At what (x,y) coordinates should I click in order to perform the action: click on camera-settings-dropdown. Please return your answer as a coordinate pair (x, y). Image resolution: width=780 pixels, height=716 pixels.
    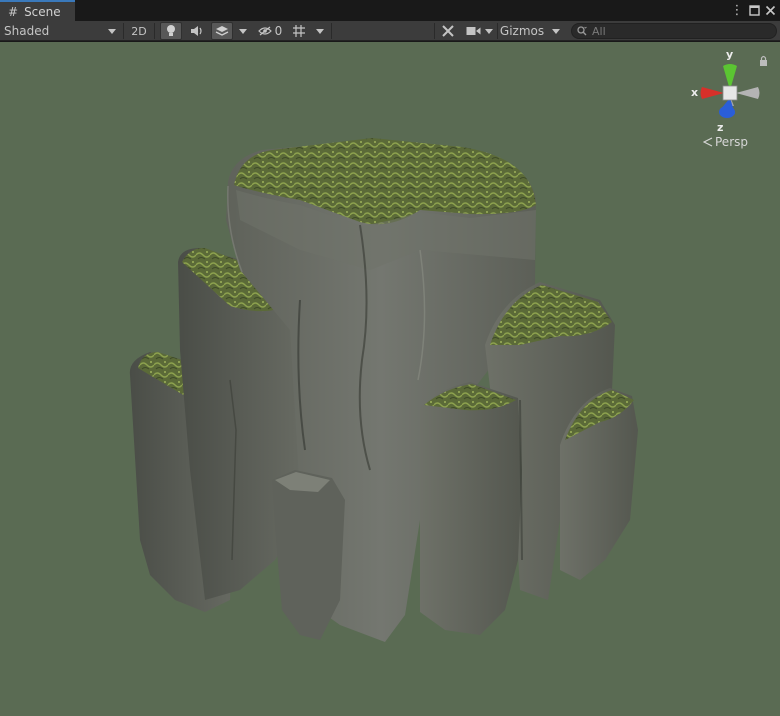
    Looking at the image, I should click on (479, 31).